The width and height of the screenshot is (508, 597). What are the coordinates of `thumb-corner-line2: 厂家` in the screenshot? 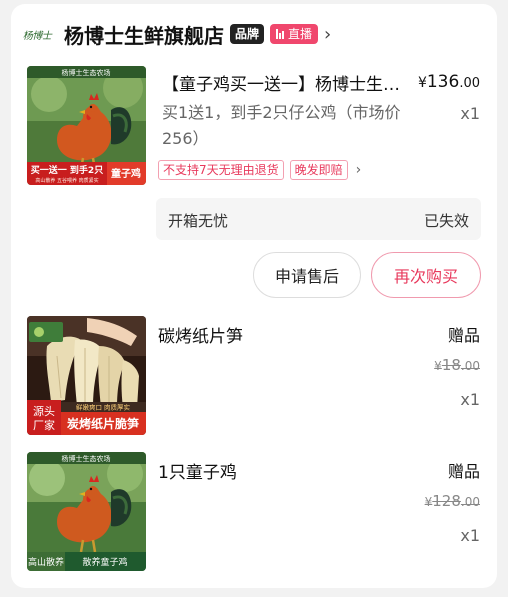 It's located at (44, 425).